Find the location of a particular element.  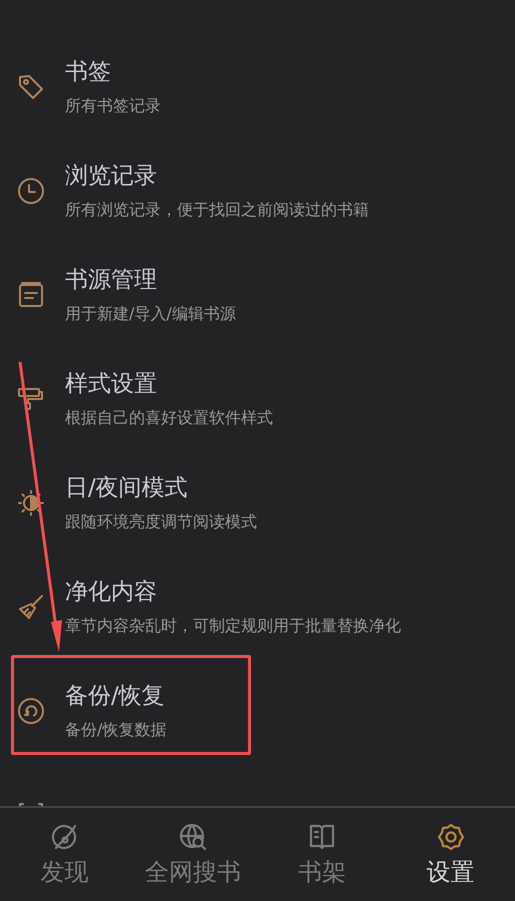

nav-tab: 书架 is located at coordinates (322, 854).